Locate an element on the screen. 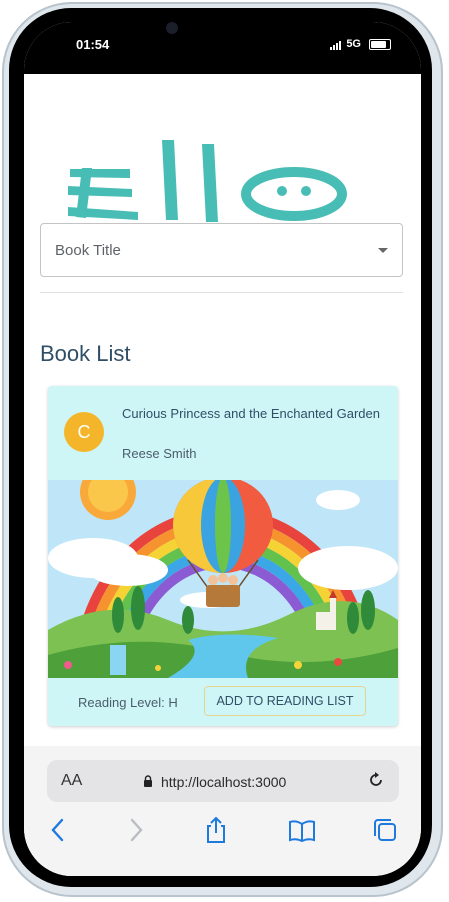  reload-icon is located at coordinates (376, 780).